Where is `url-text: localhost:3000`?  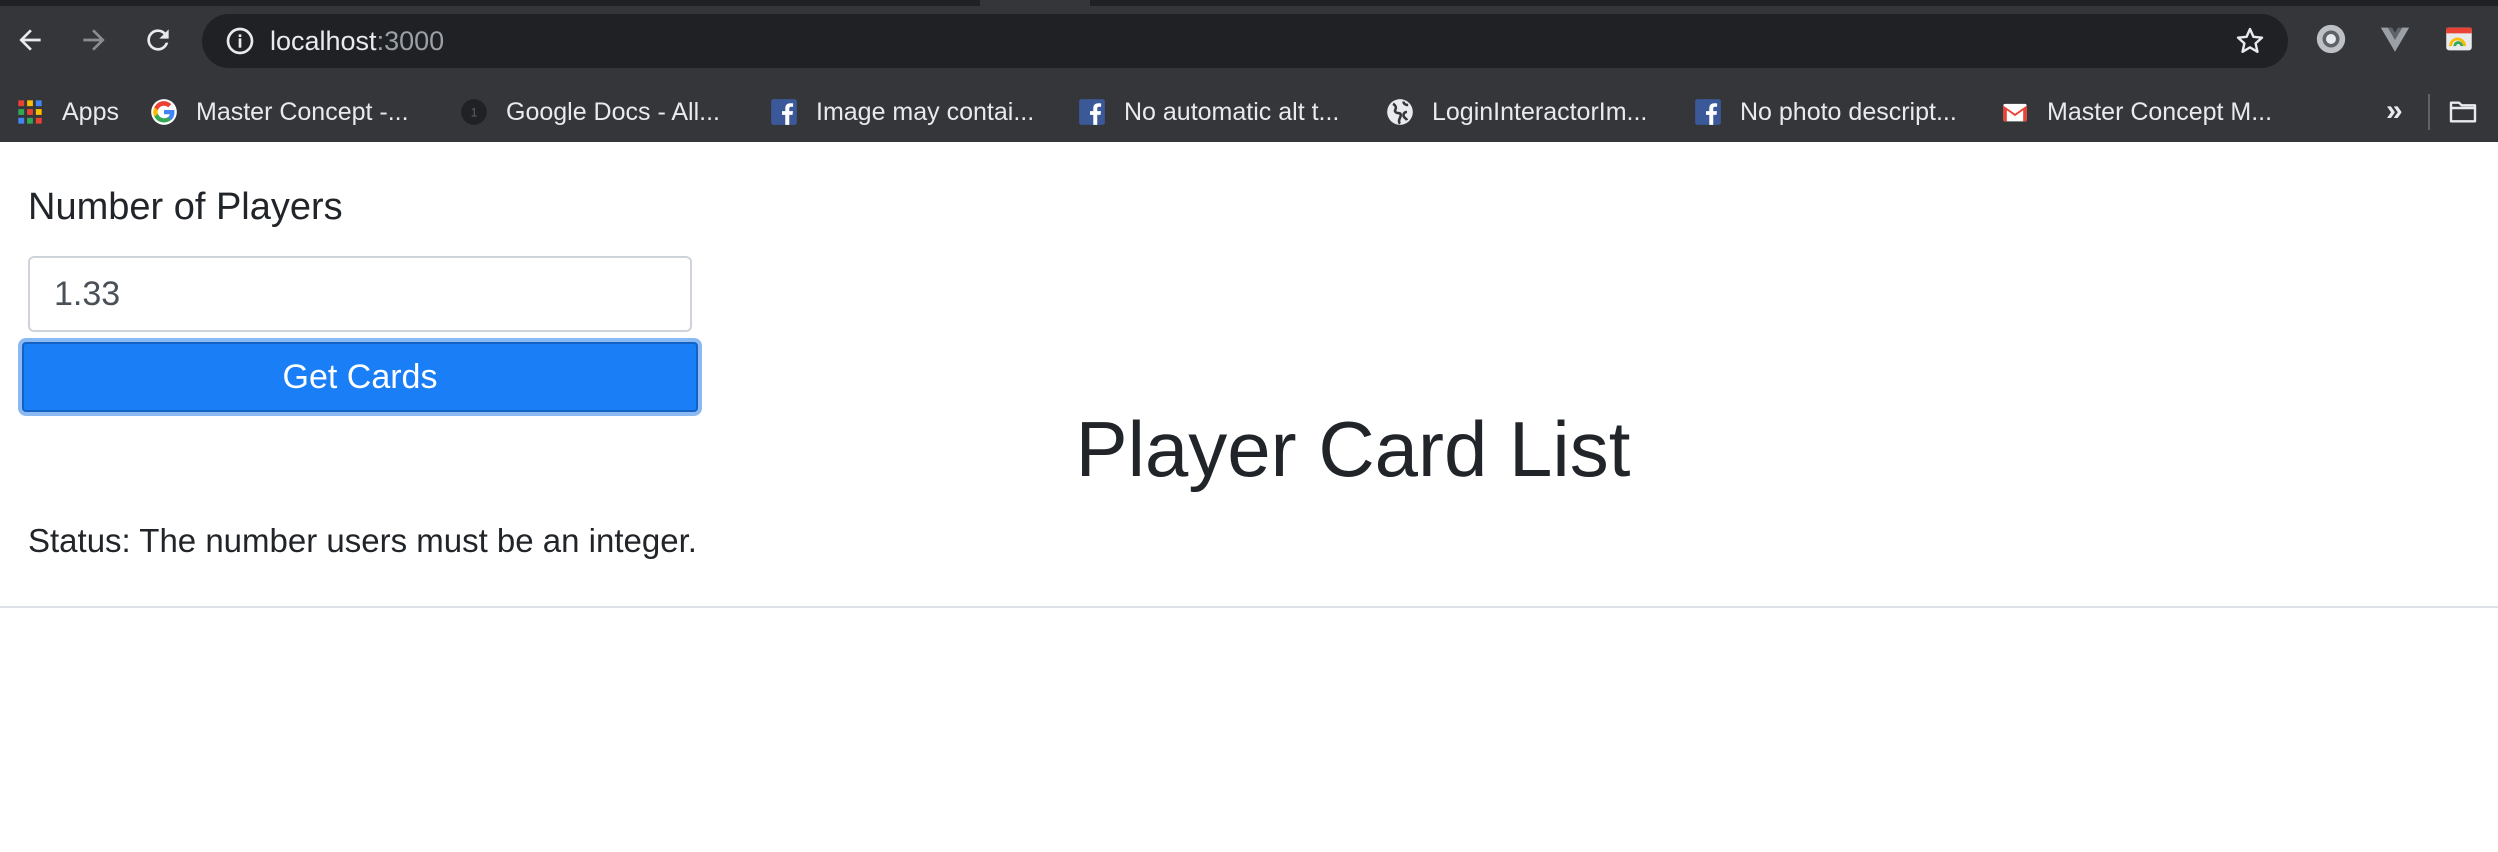
url-text: localhost:3000 is located at coordinates (357, 41).